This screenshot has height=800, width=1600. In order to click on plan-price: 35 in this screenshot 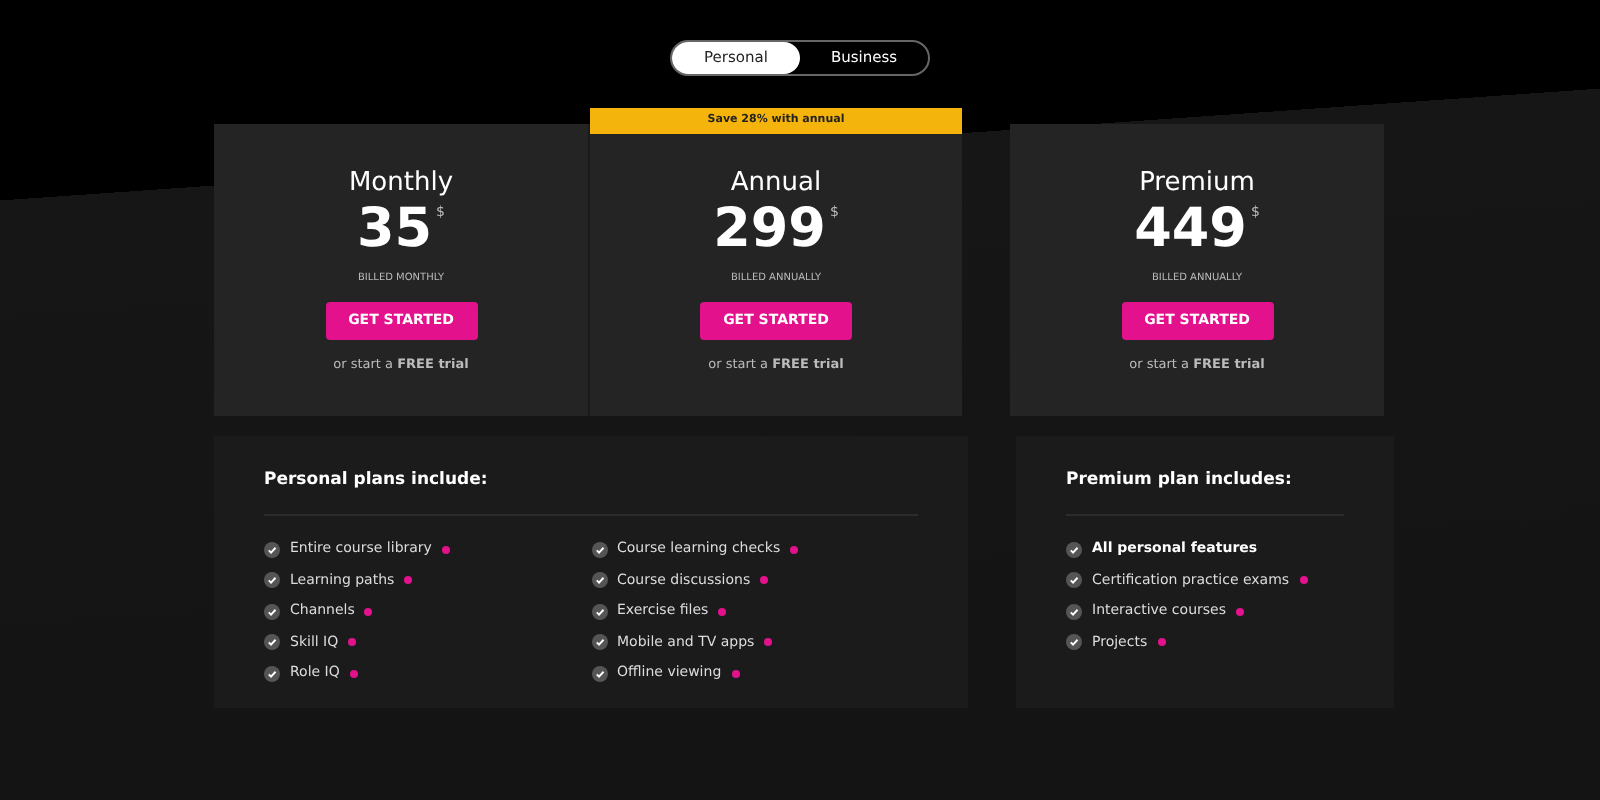, I will do `click(394, 230)`.